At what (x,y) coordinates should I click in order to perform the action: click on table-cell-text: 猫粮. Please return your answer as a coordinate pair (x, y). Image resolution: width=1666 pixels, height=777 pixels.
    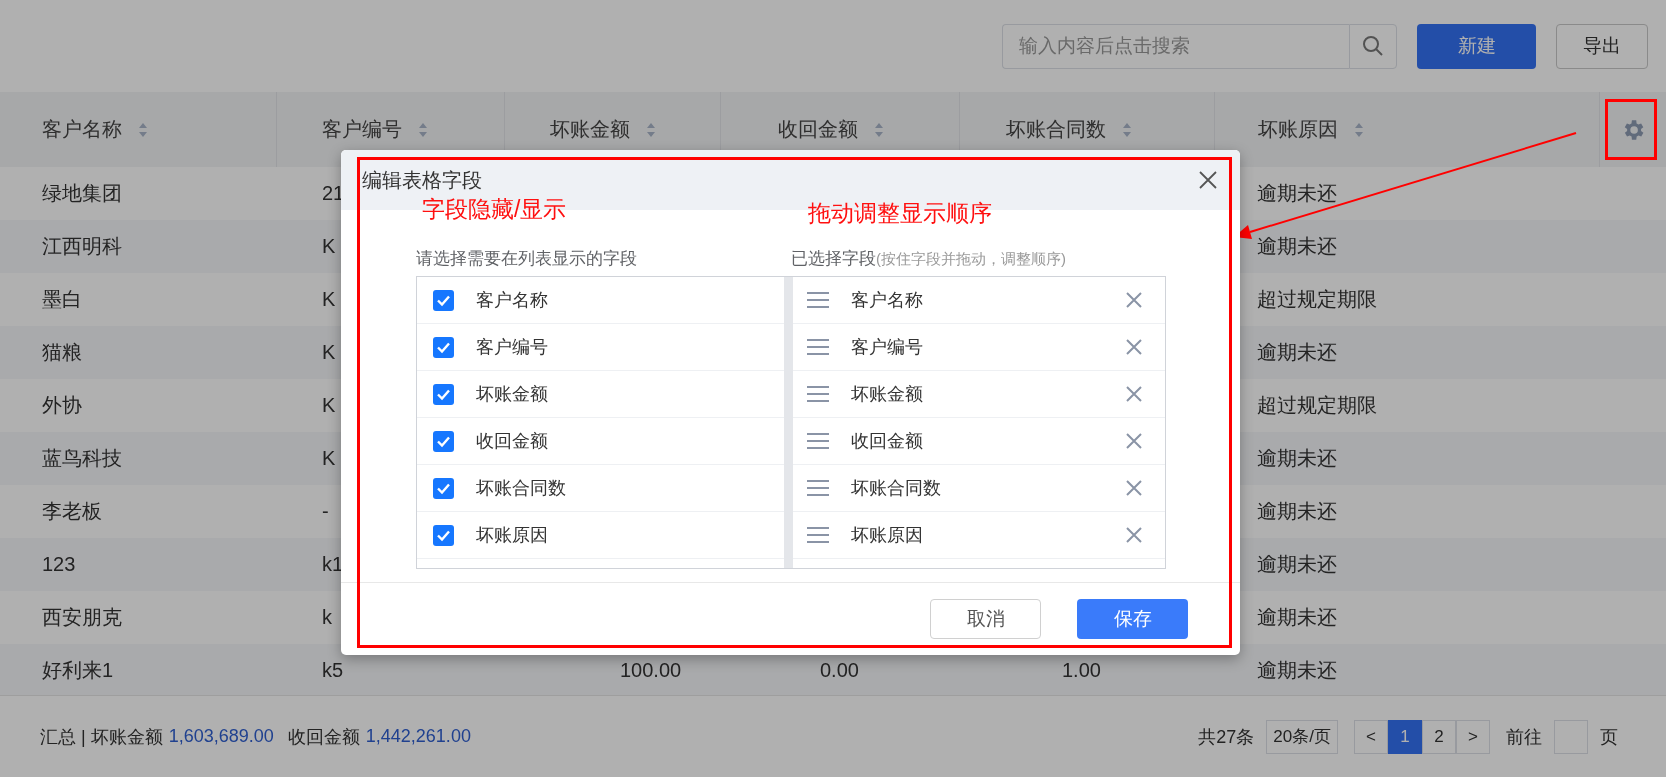
    Looking at the image, I should click on (62, 352).